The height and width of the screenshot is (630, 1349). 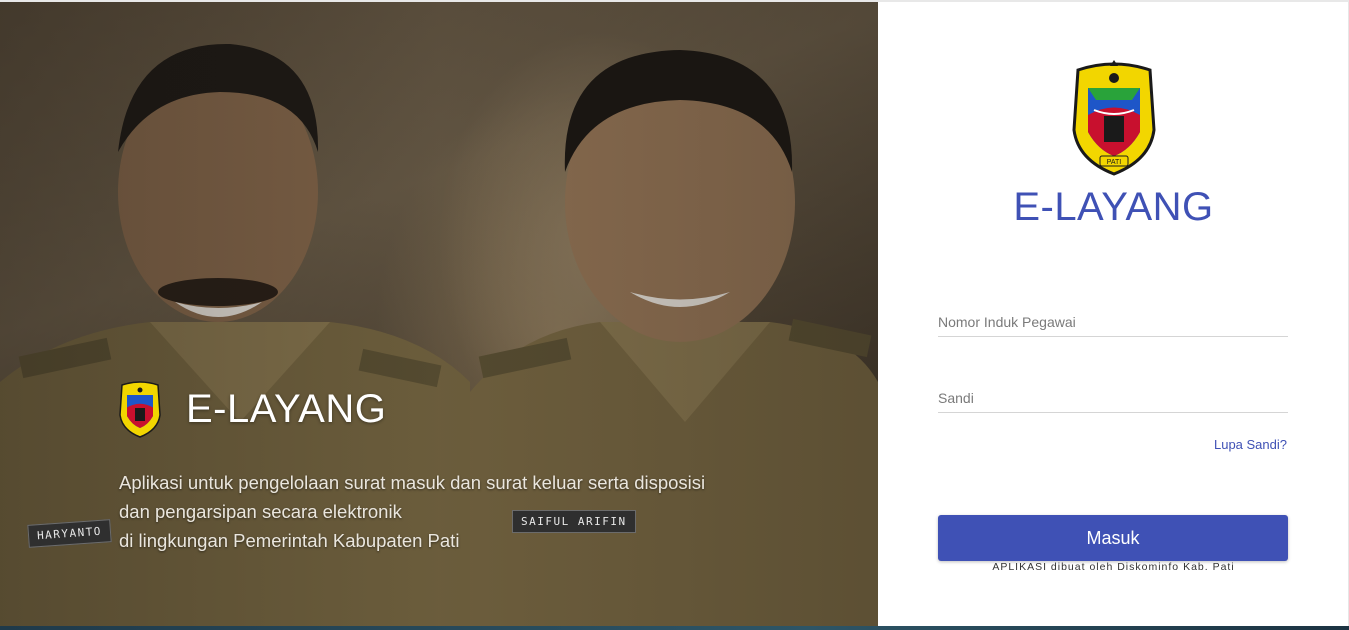 What do you see at coordinates (1114, 162) in the screenshot?
I see `crest-label: PATI` at bounding box center [1114, 162].